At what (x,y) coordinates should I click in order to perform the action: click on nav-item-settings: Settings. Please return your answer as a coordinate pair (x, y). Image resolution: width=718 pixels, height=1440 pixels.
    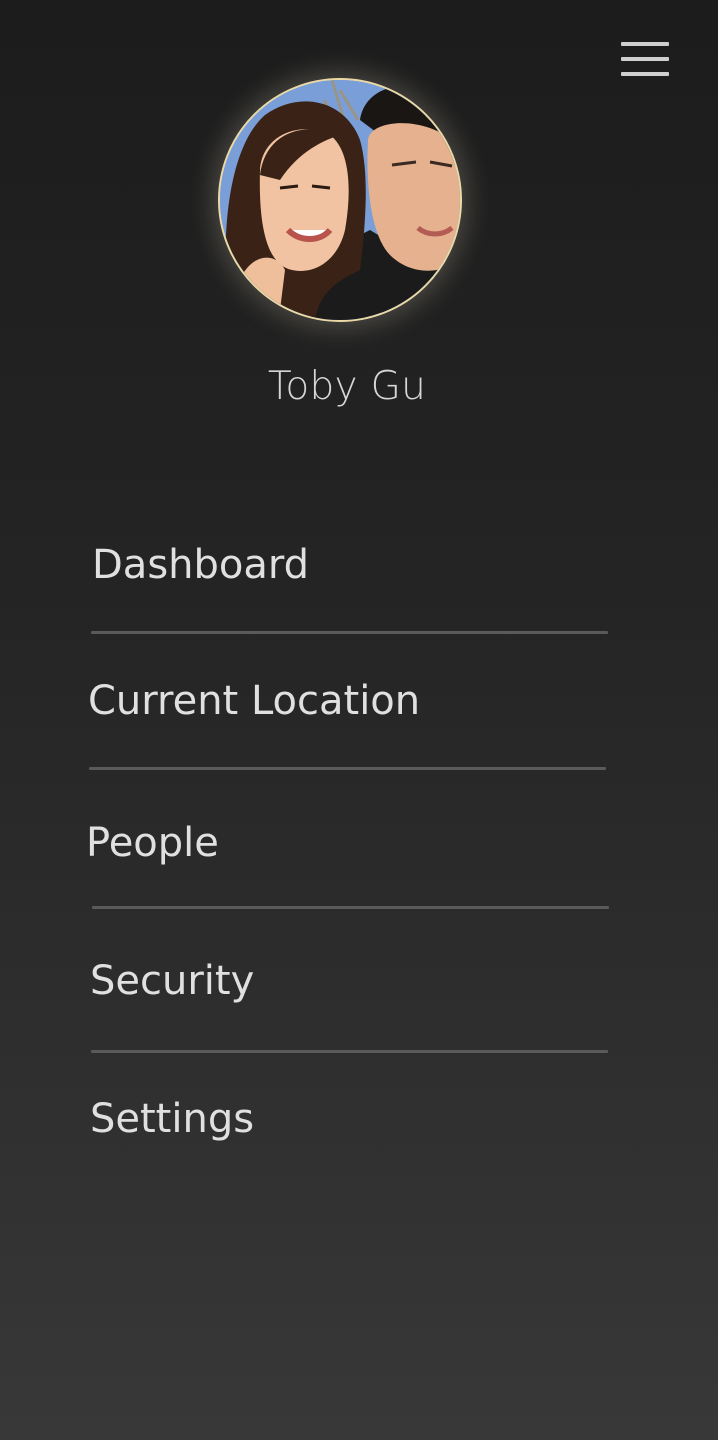
    Looking at the image, I should click on (351, 1119).